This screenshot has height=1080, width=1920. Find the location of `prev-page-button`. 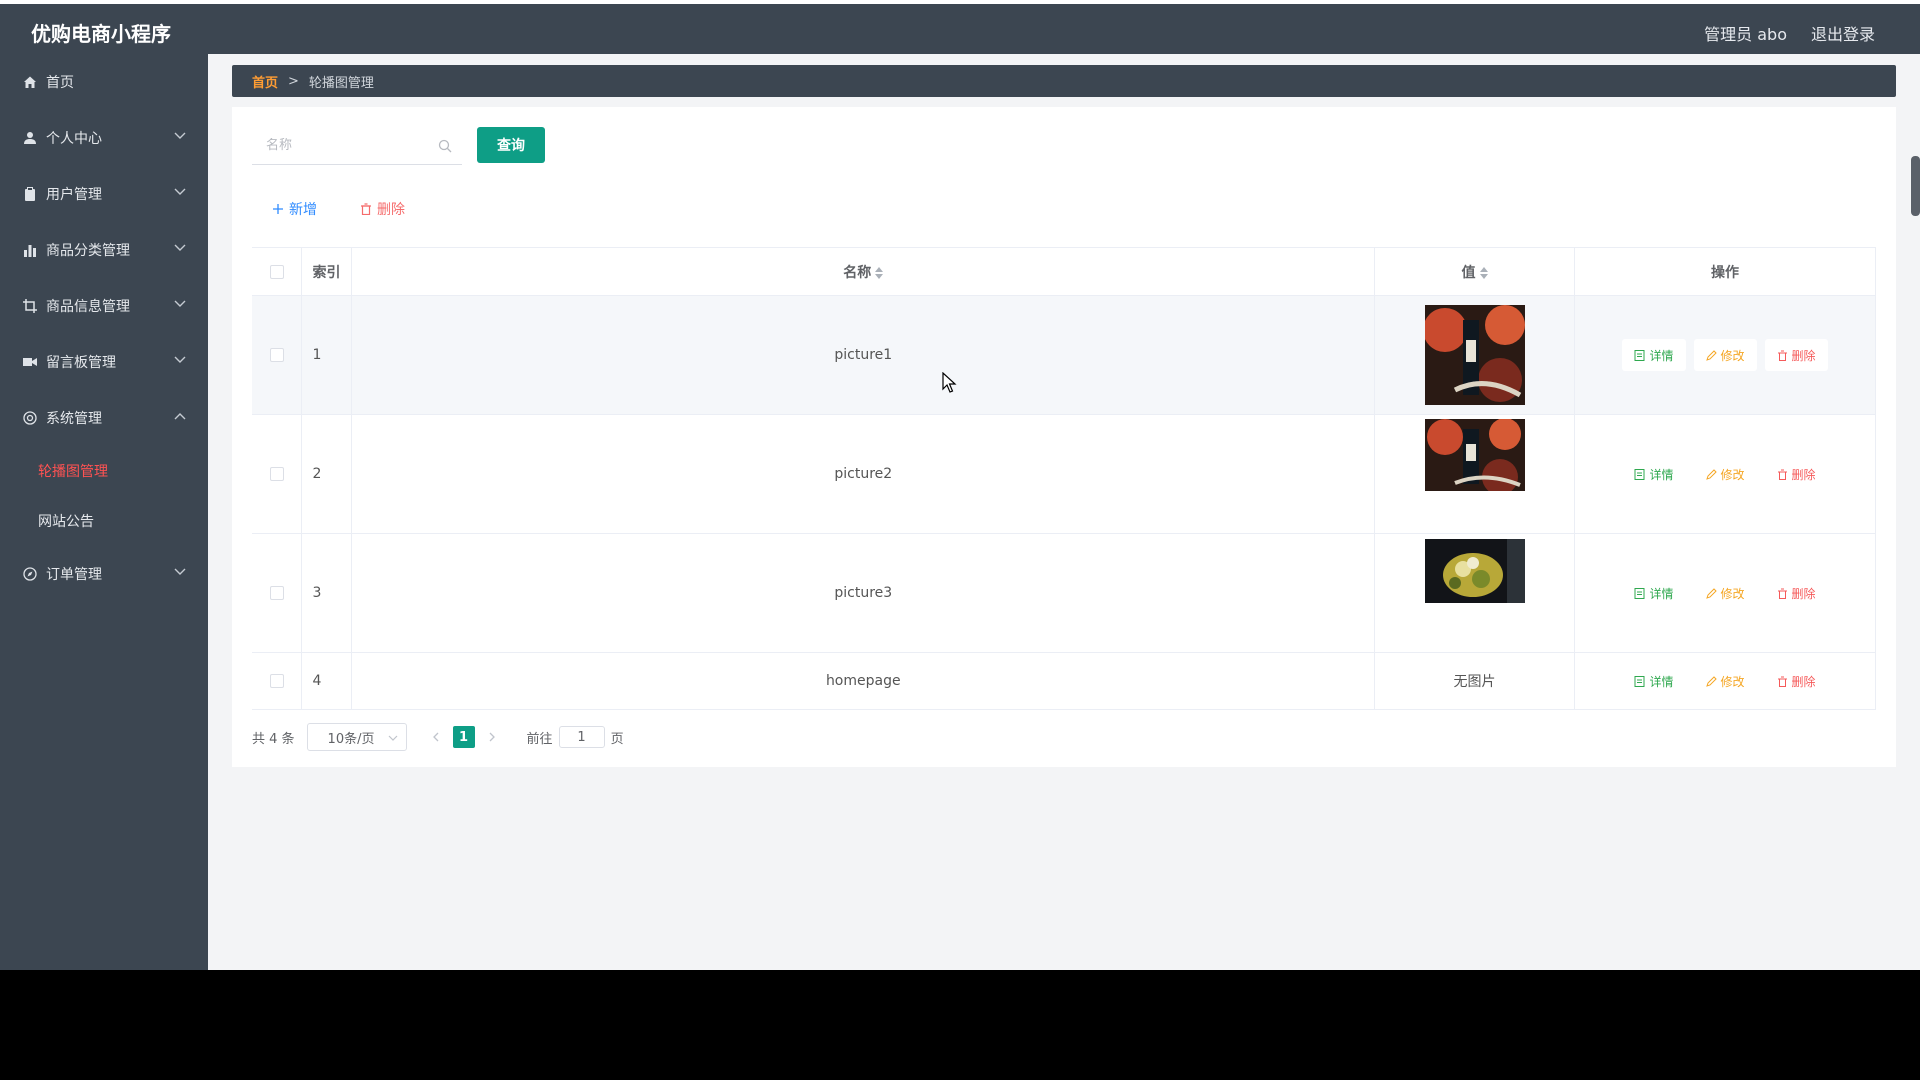

prev-page-button is located at coordinates (436, 737).